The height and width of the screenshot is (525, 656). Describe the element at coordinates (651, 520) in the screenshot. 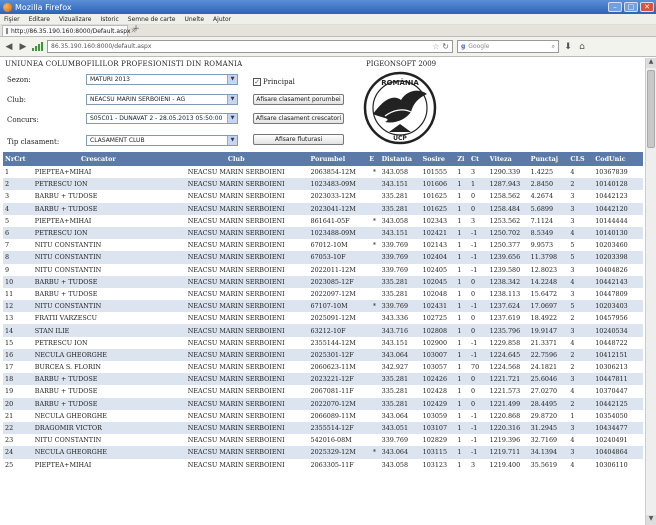

I see `scroll-down-icon: ▼` at that location.